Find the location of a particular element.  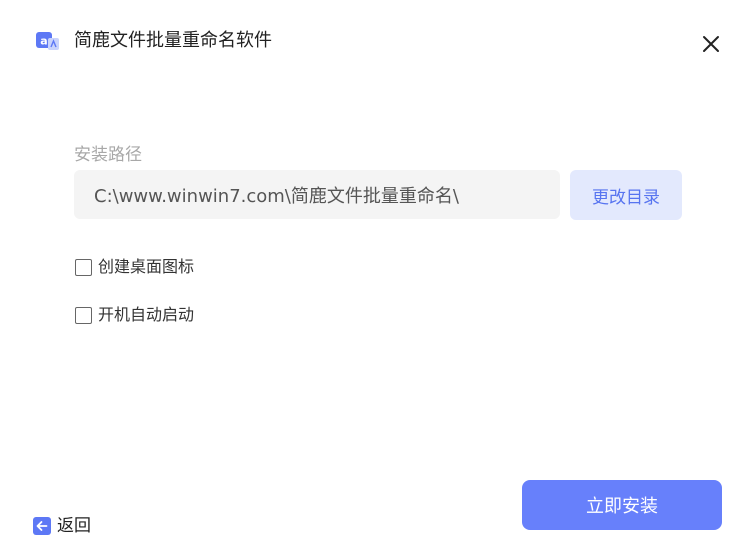

back-button: 返回 is located at coordinates (62, 526).